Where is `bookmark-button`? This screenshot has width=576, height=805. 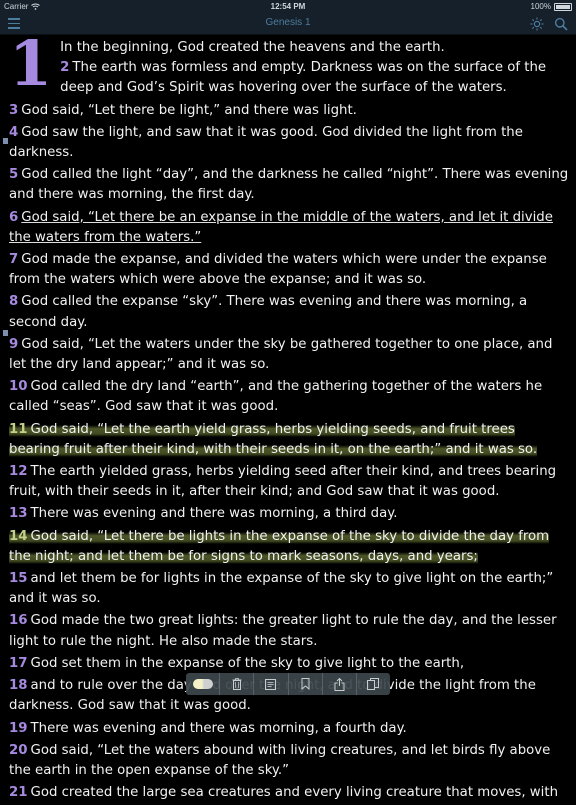
bookmark-button is located at coordinates (306, 684).